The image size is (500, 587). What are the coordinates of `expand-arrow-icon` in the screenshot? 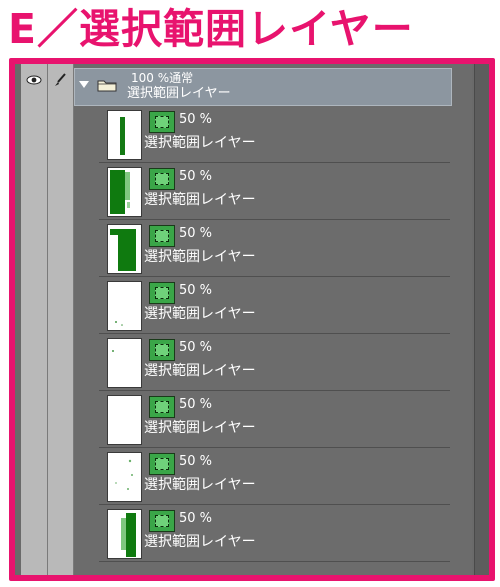 It's located at (84, 84).